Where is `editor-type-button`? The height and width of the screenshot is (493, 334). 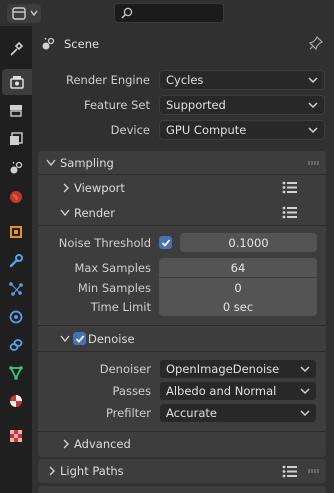
editor-type-button is located at coordinates (24, 13).